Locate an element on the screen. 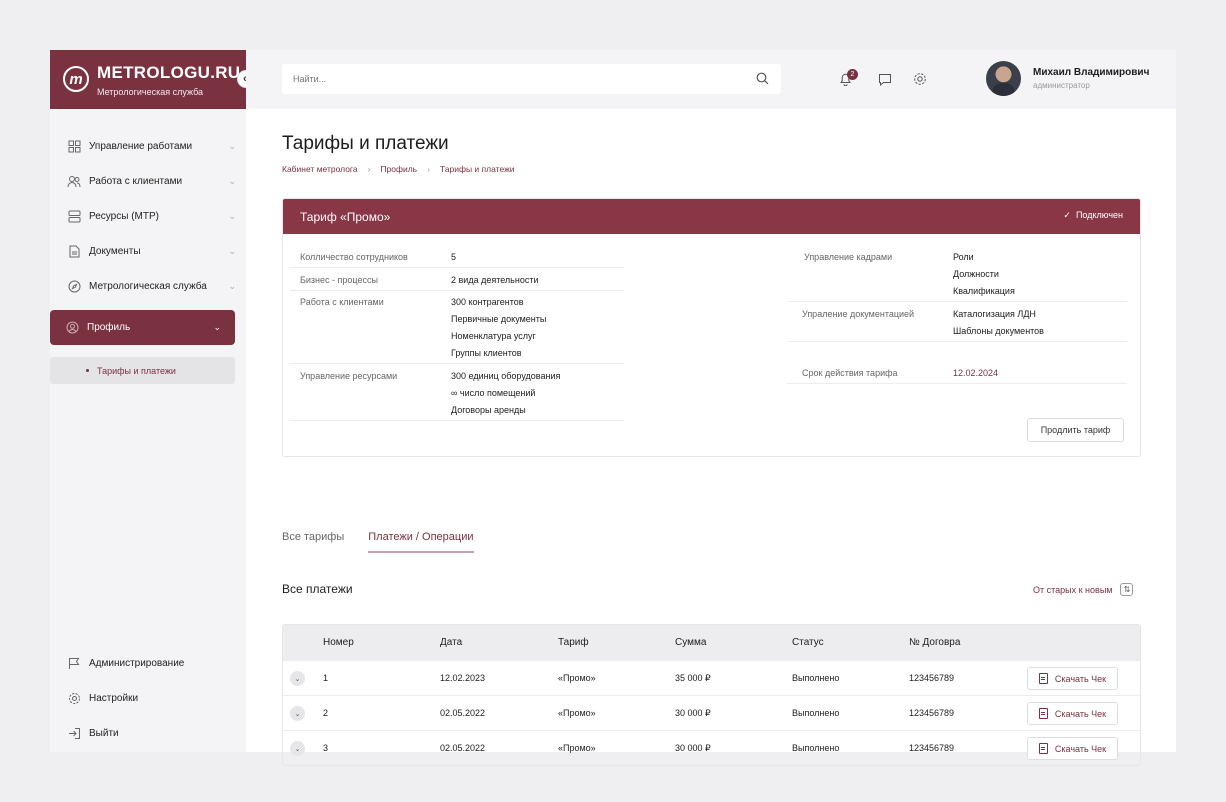 This screenshot has width=1226, height=802. sort-toggle: От старых к новым ⇅ is located at coordinates (1083, 589).